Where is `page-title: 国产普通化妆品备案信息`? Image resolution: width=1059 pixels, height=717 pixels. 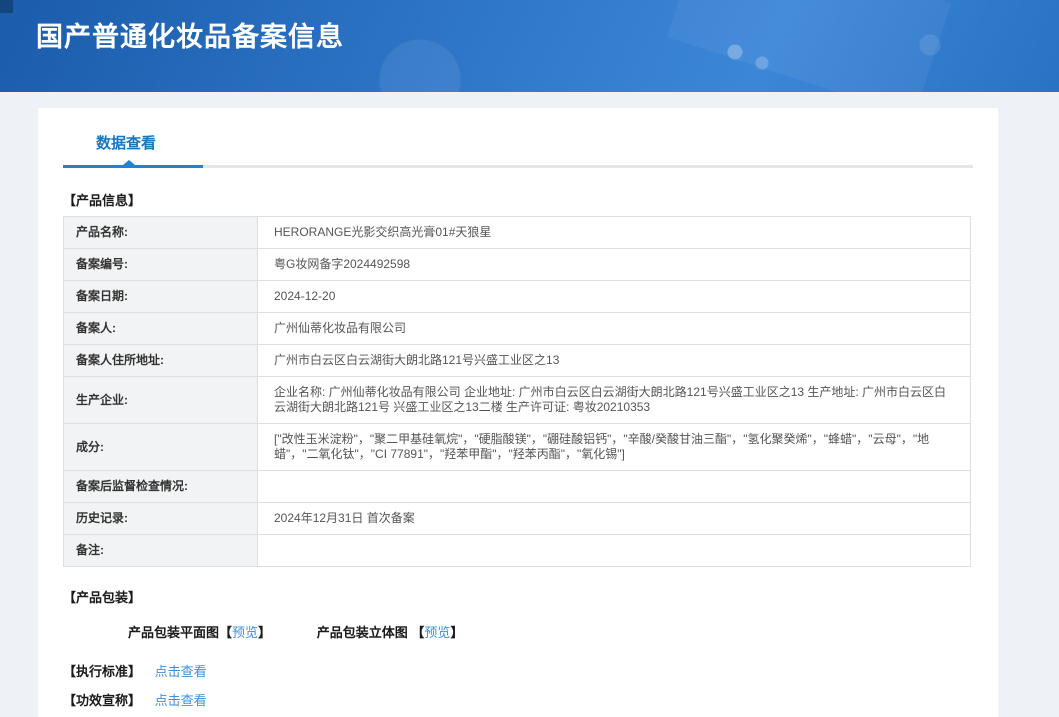
page-title: 国产普通化妆品备案信息 is located at coordinates (190, 37).